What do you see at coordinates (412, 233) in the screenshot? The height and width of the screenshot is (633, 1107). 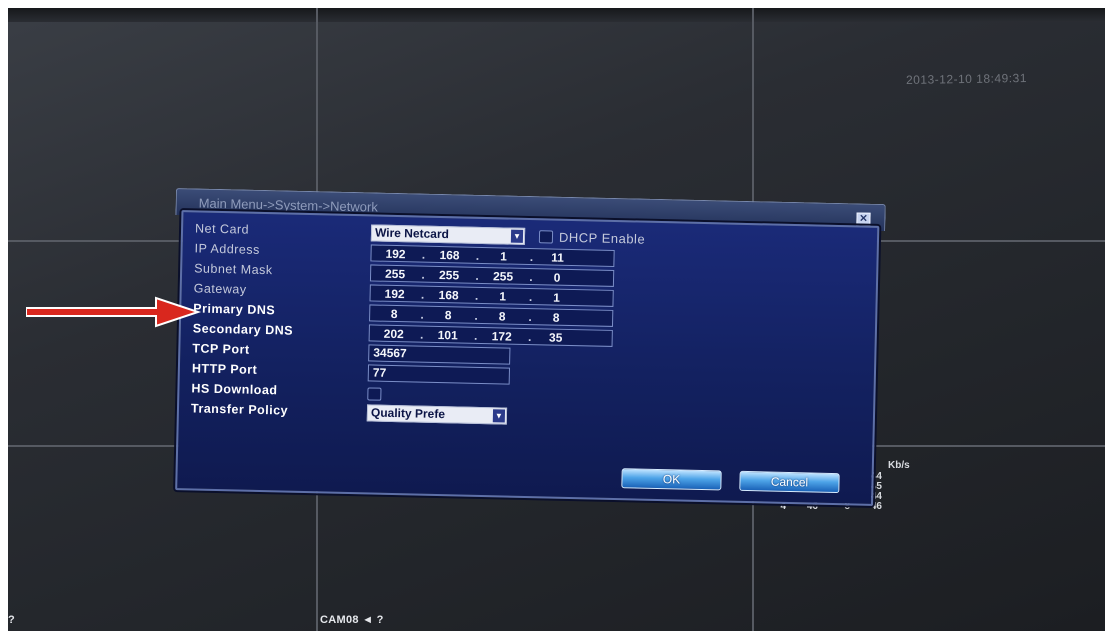 I see `net-card-value: Wire Netcard` at bounding box center [412, 233].